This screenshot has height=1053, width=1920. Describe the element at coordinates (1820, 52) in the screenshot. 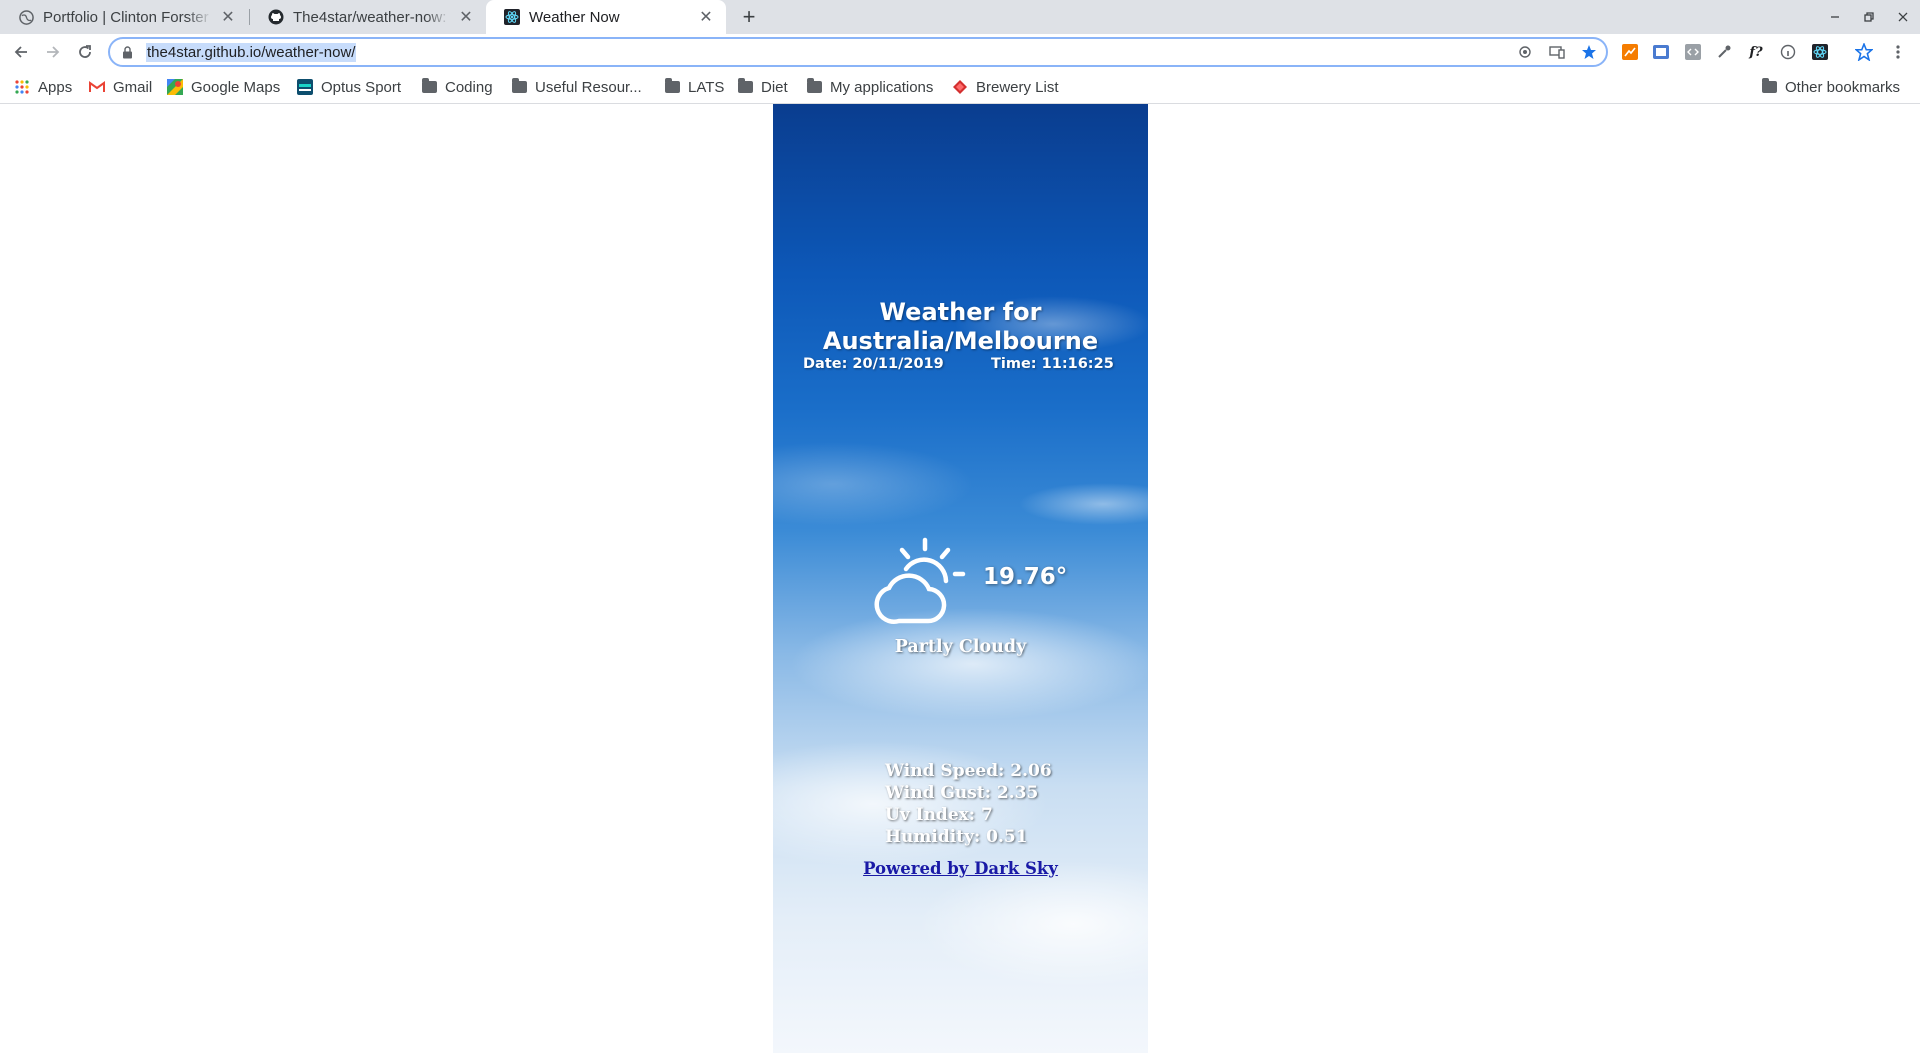

I see `react-devtools-icon` at that location.